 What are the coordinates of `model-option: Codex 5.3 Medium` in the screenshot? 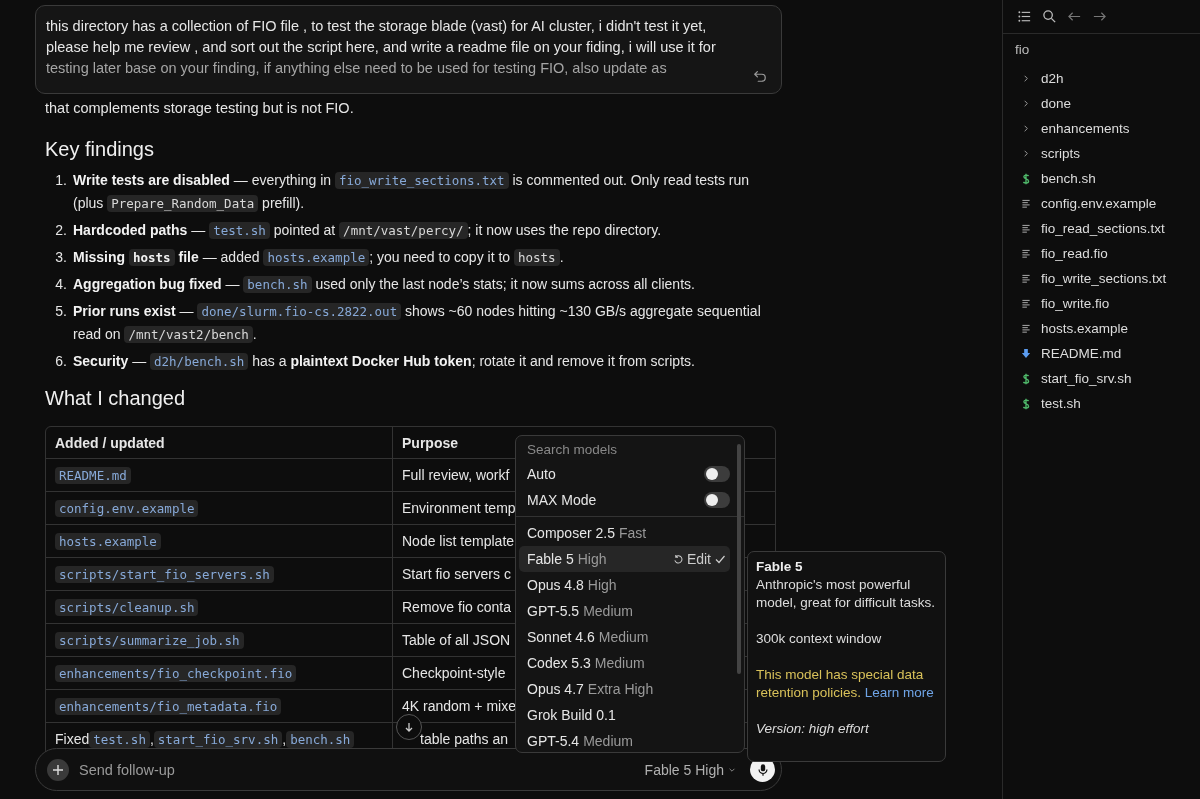 It's located at (624, 663).